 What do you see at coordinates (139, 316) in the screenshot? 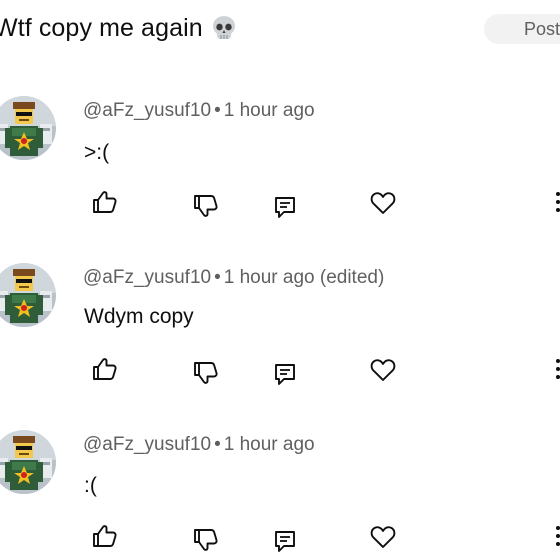
I see `comment-text: Wdym copy` at bounding box center [139, 316].